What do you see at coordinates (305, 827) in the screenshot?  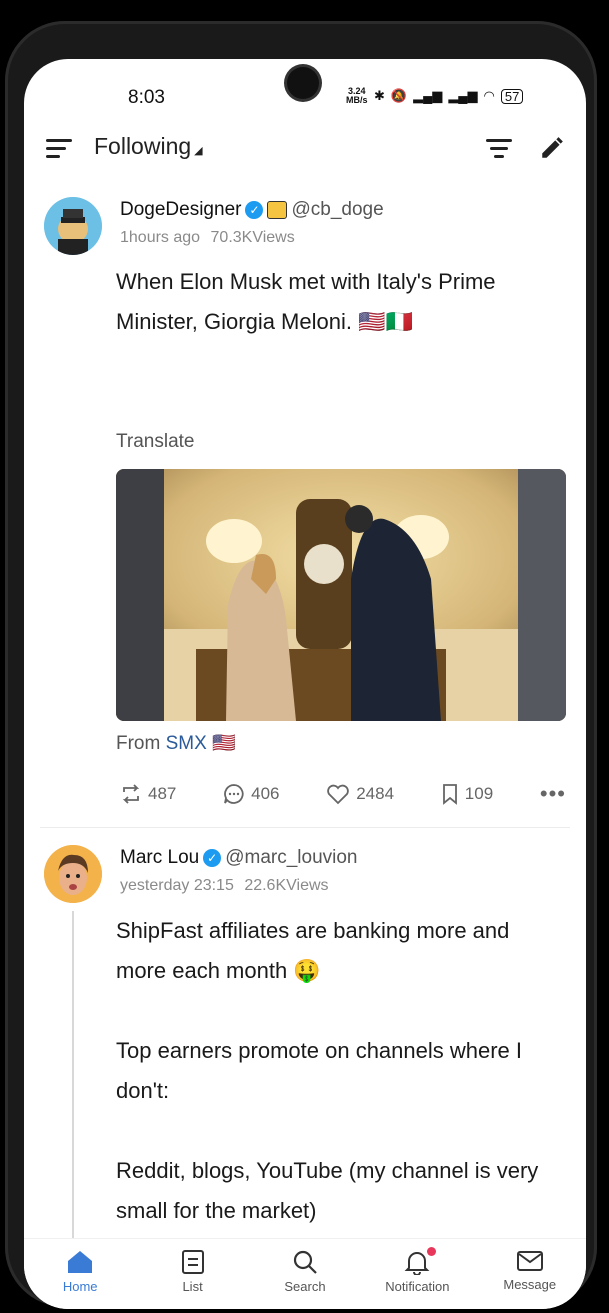 I see `post-divider` at bounding box center [305, 827].